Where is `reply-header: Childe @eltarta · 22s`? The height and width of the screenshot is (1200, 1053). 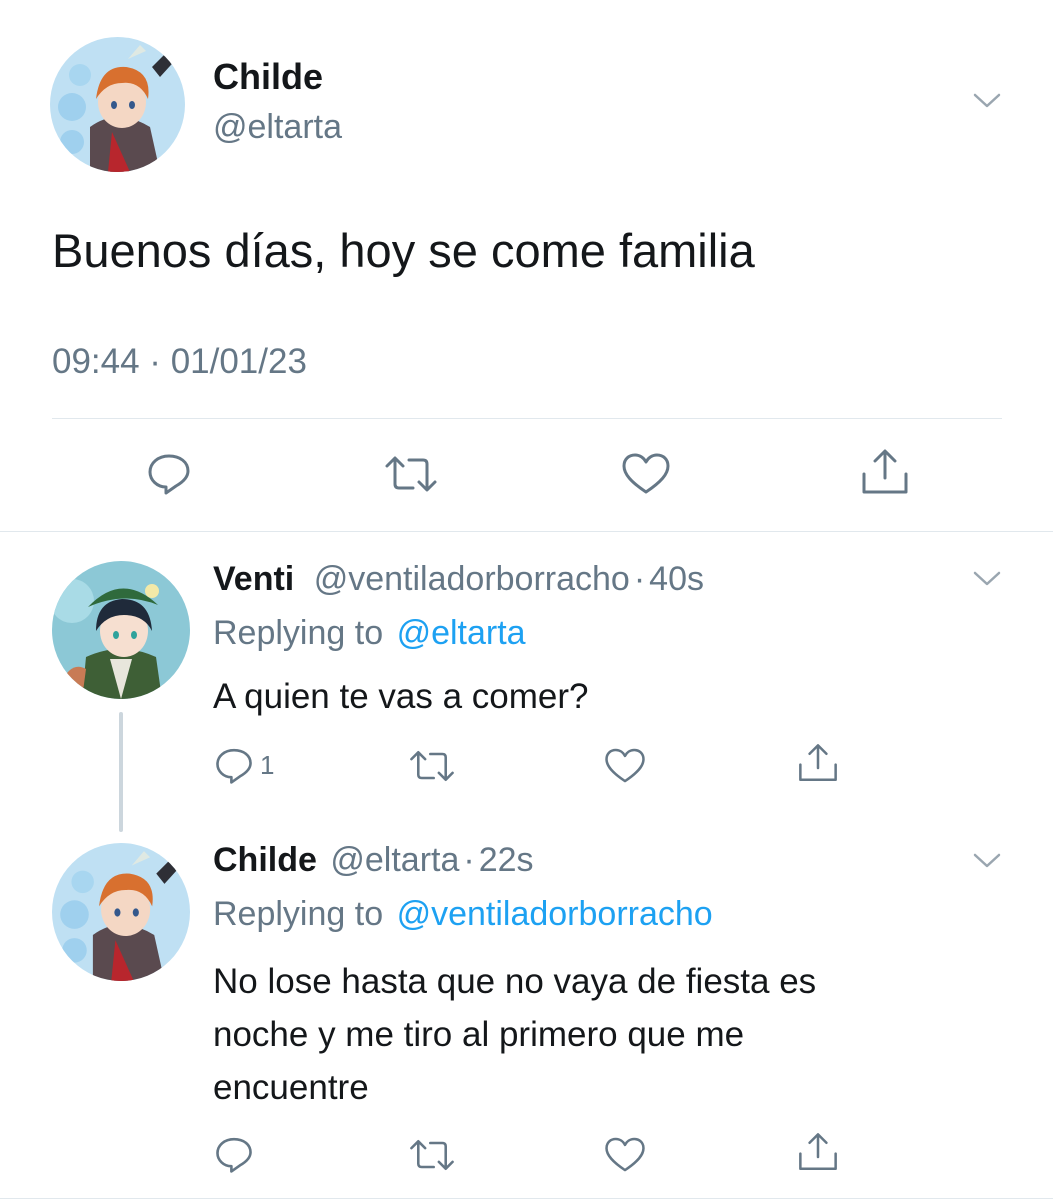
reply-header: Childe @eltarta · 22s is located at coordinates (373, 860).